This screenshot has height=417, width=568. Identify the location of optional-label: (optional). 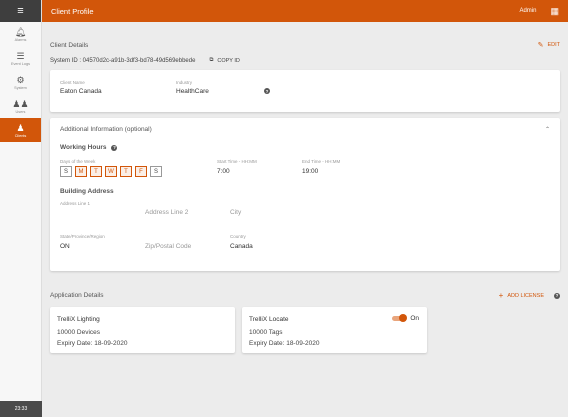
(138, 129).